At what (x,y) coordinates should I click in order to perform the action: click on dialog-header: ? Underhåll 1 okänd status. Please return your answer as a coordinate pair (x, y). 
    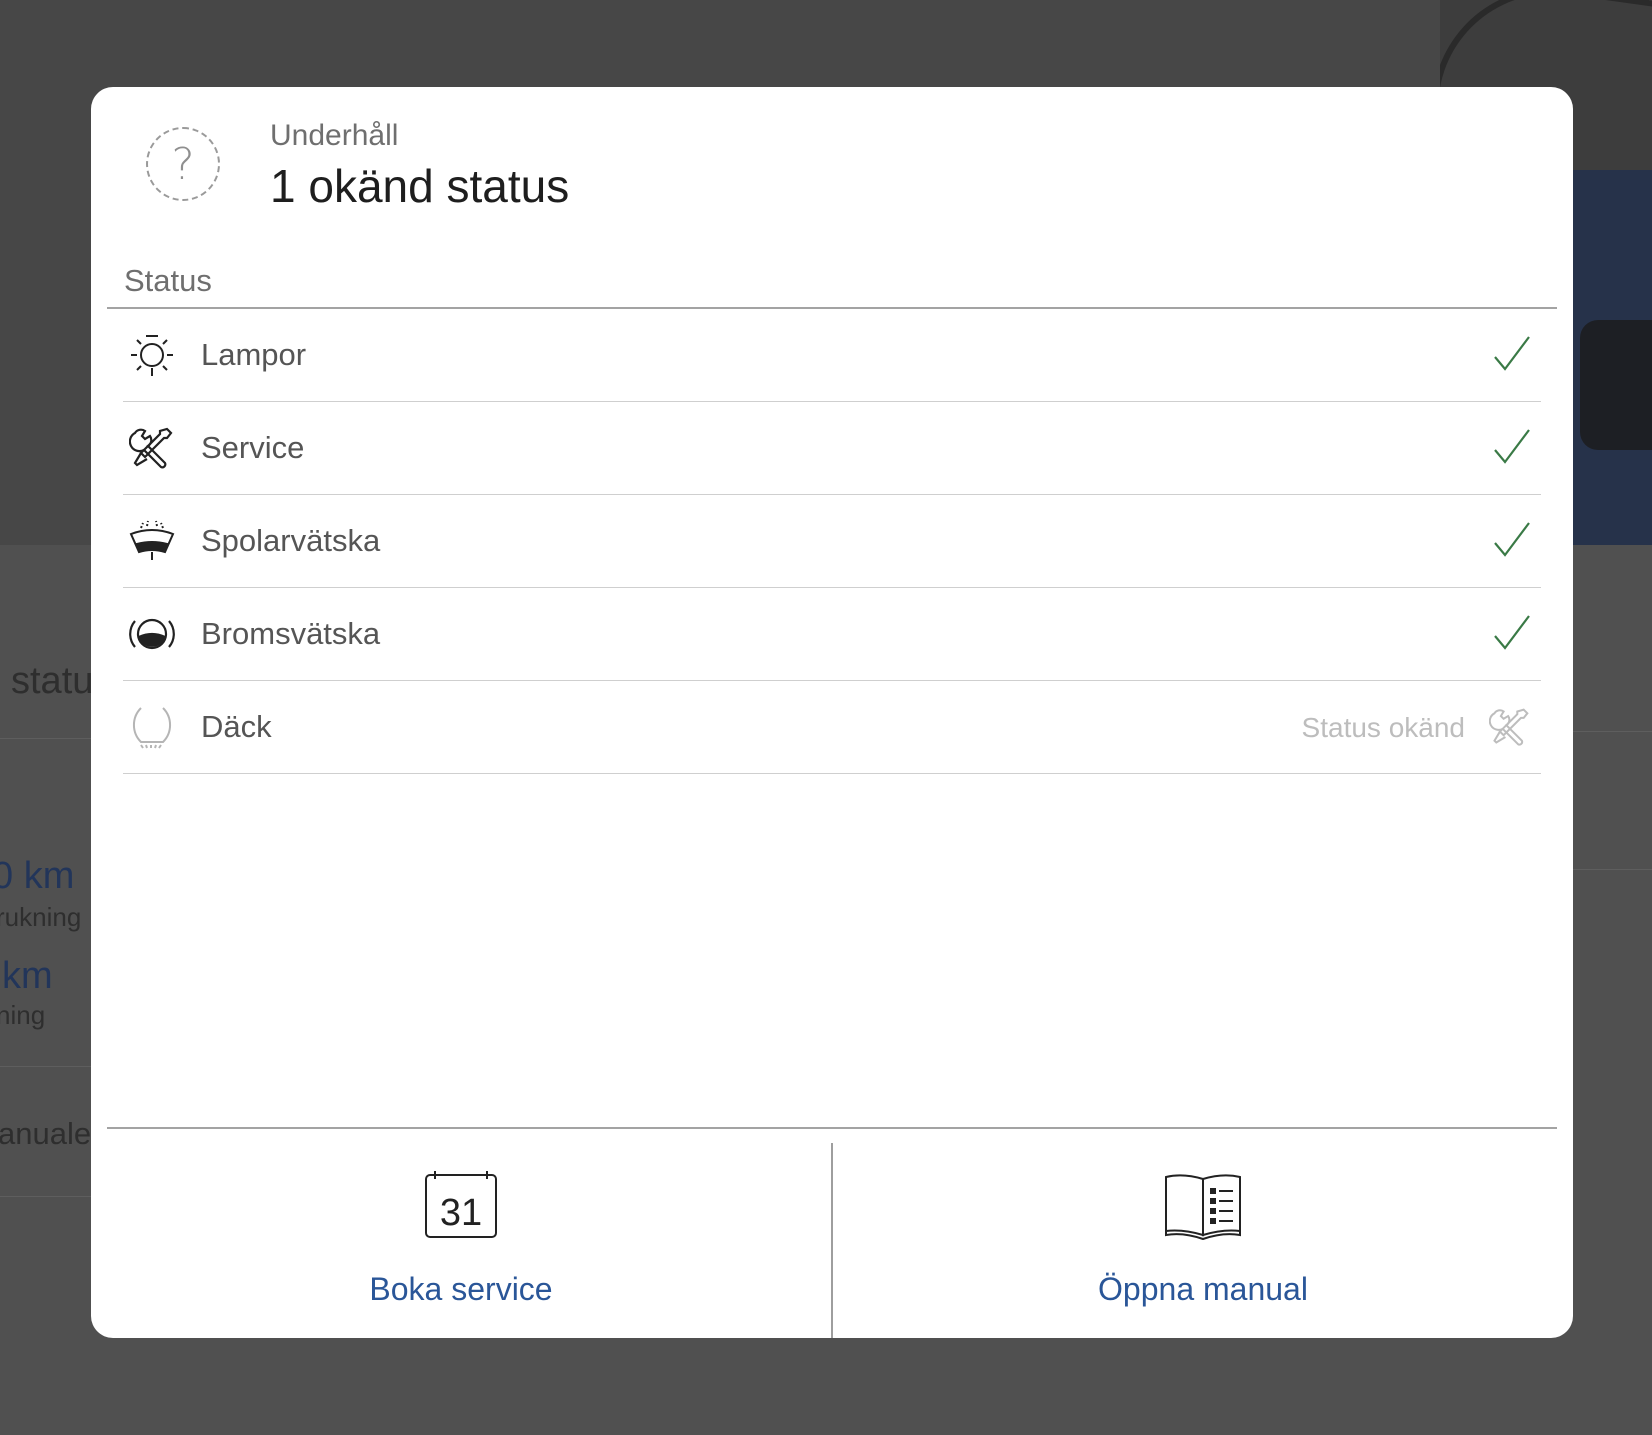
    Looking at the image, I should click on (832, 172).